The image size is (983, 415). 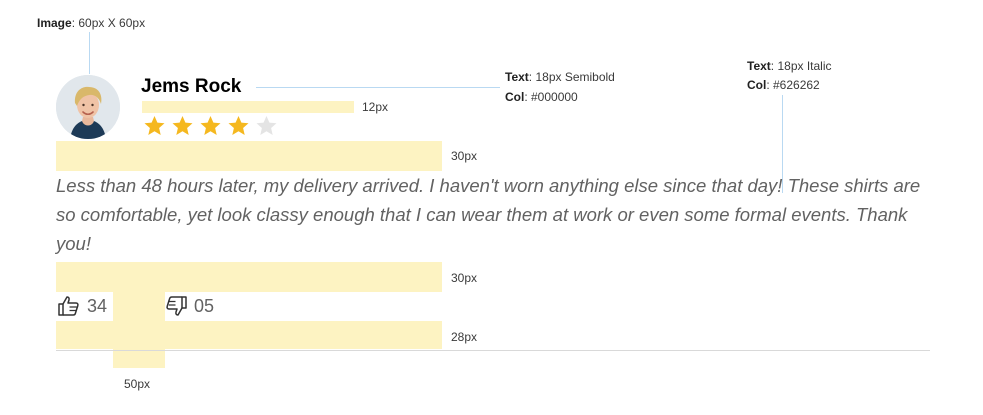 What do you see at coordinates (137, 384) in the screenshot?
I see `annotation-gap-50: 50px` at bounding box center [137, 384].